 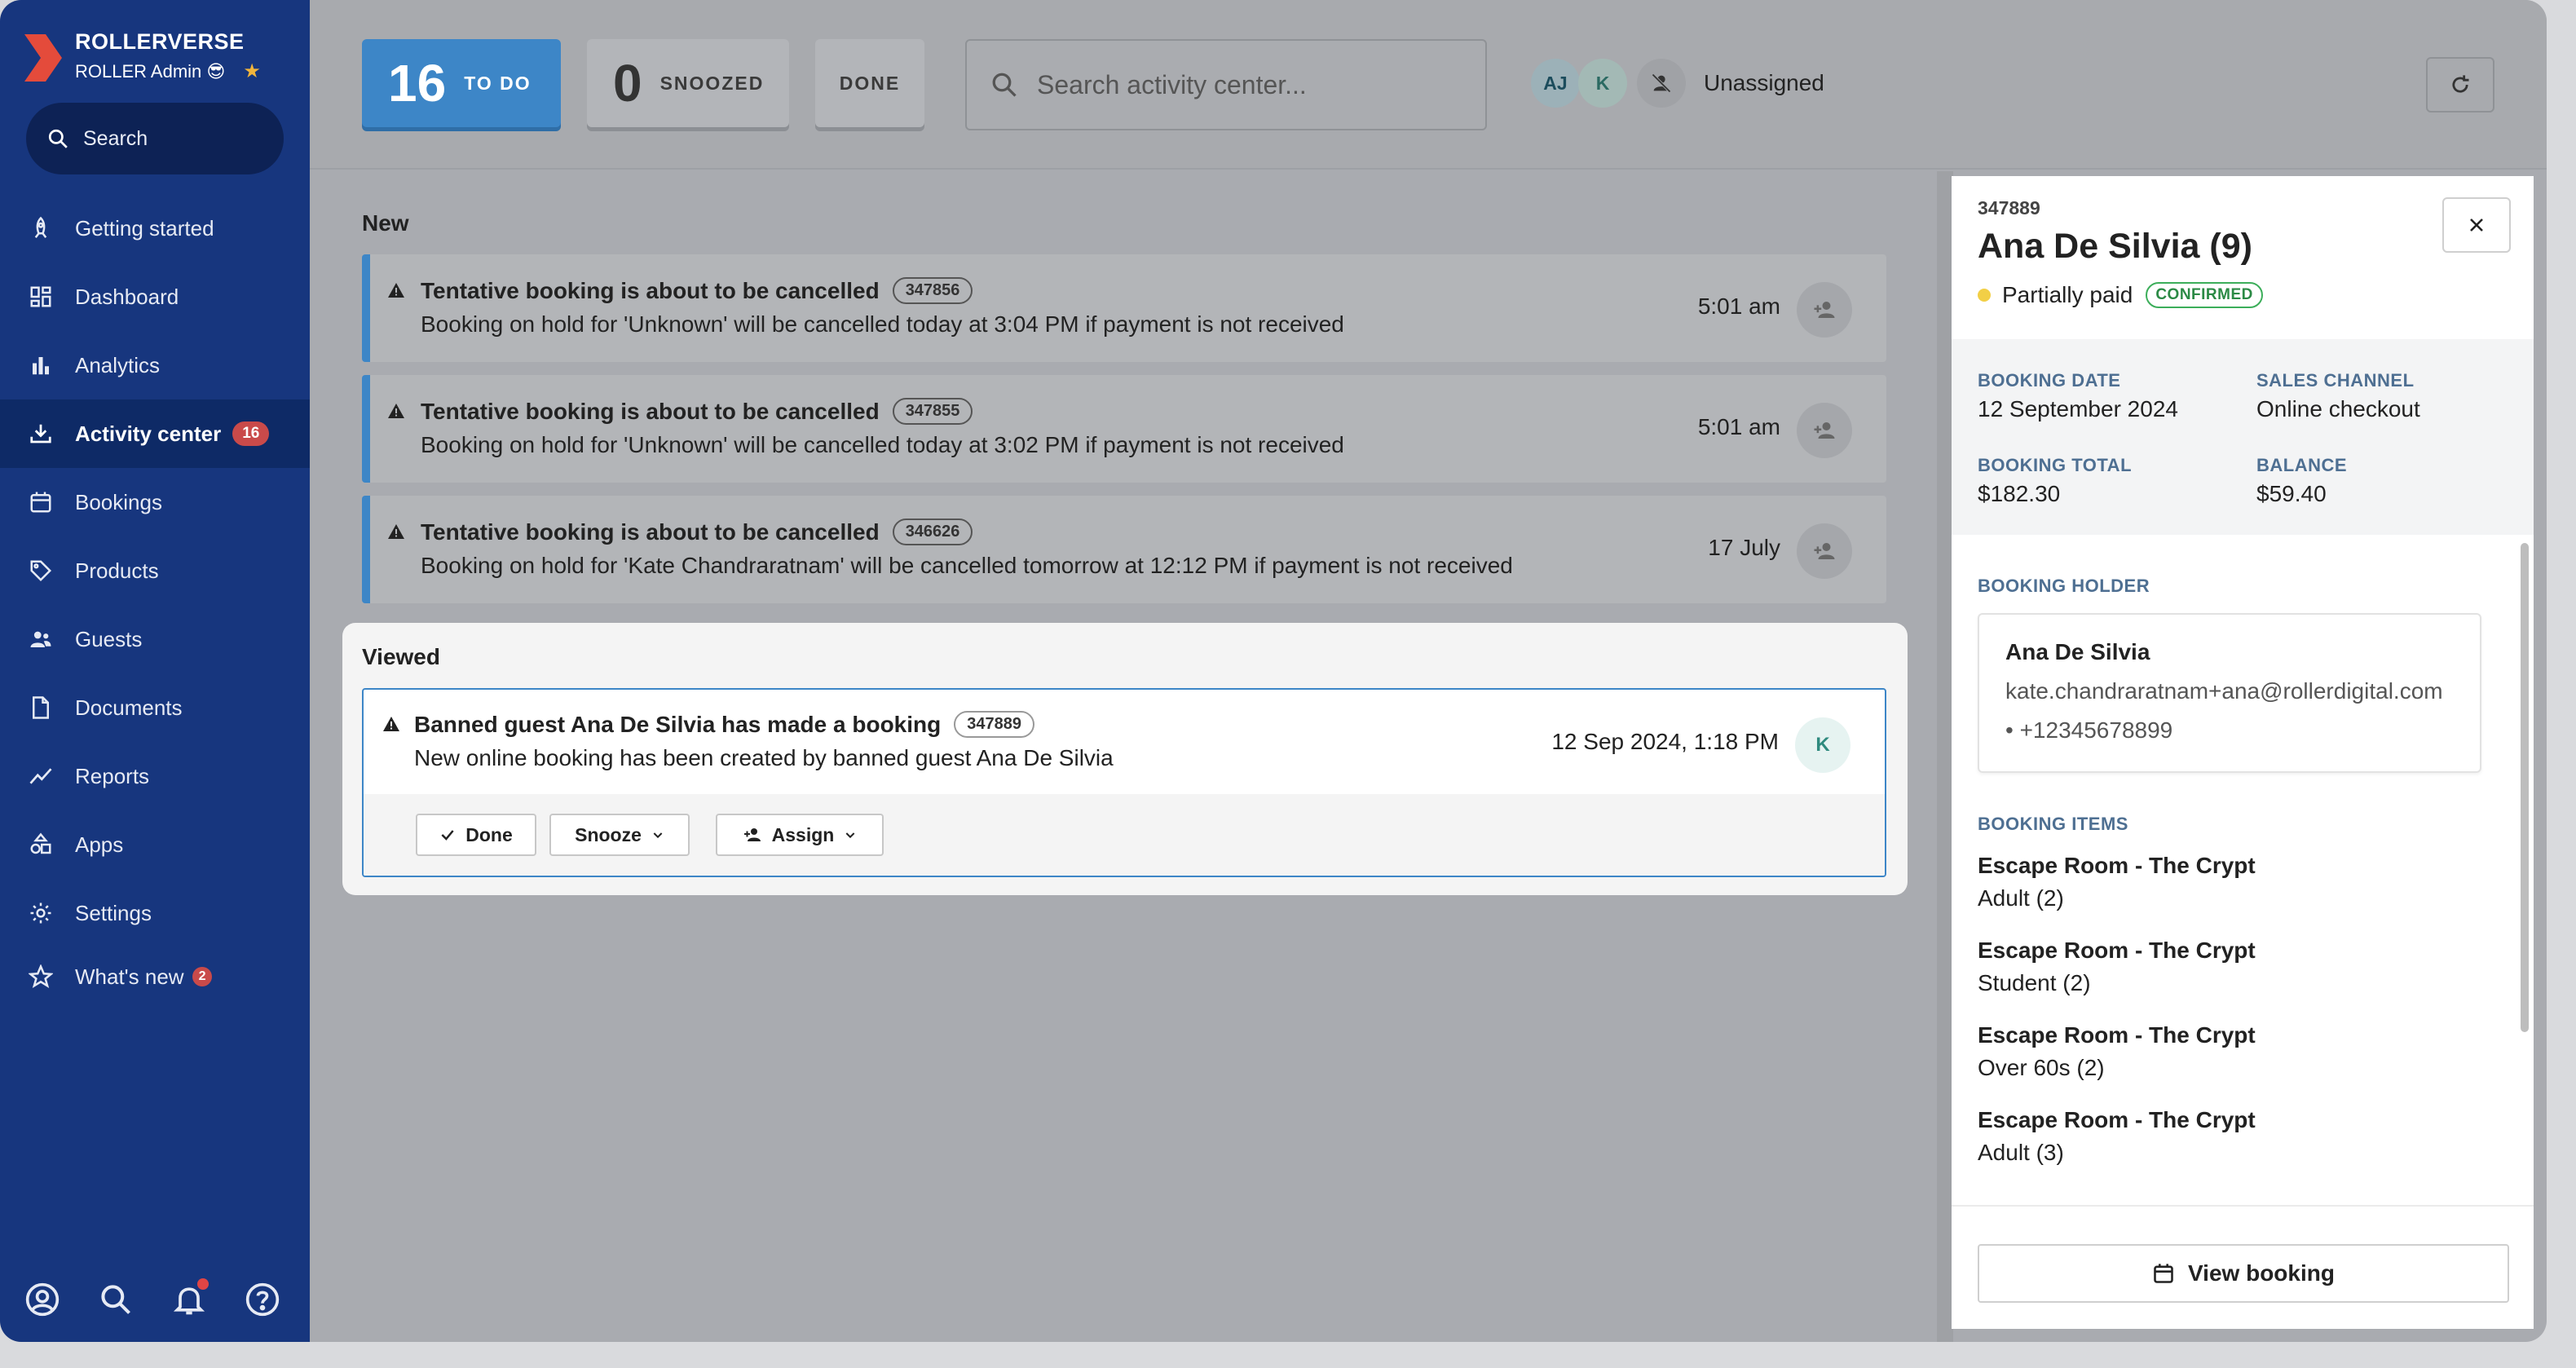 What do you see at coordinates (155, 570) in the screenshot?
I see `sidebar-item-products: Products` at bounding box center [155, 570].